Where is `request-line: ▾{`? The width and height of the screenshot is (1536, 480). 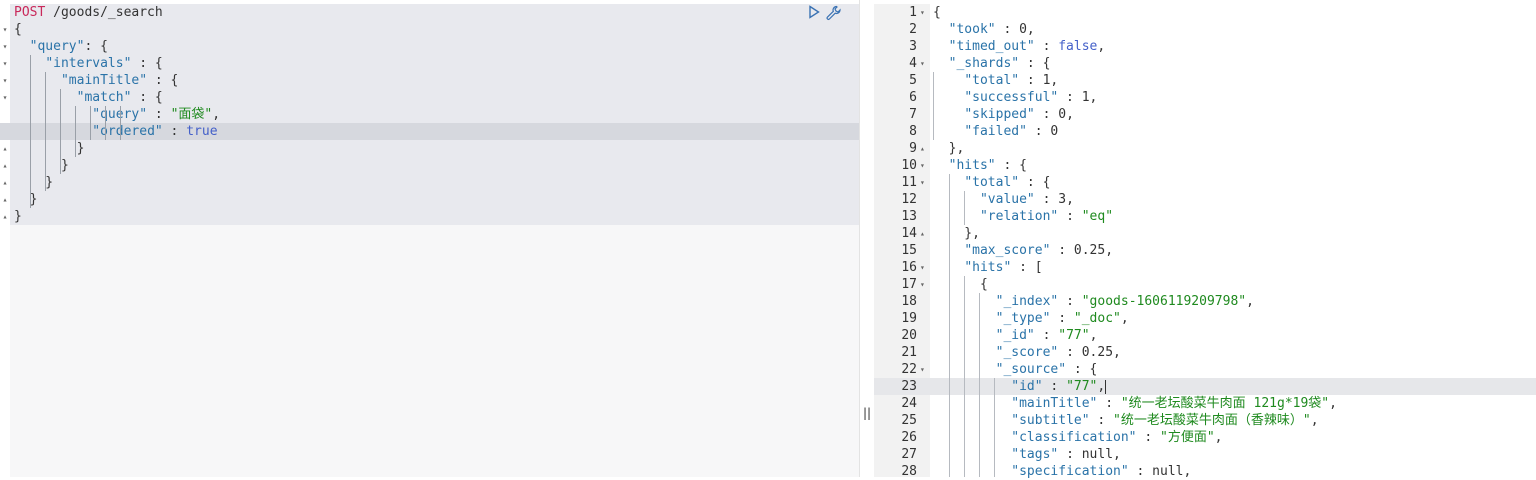
request-line: ▾{ is located at coordinates (429, 29).